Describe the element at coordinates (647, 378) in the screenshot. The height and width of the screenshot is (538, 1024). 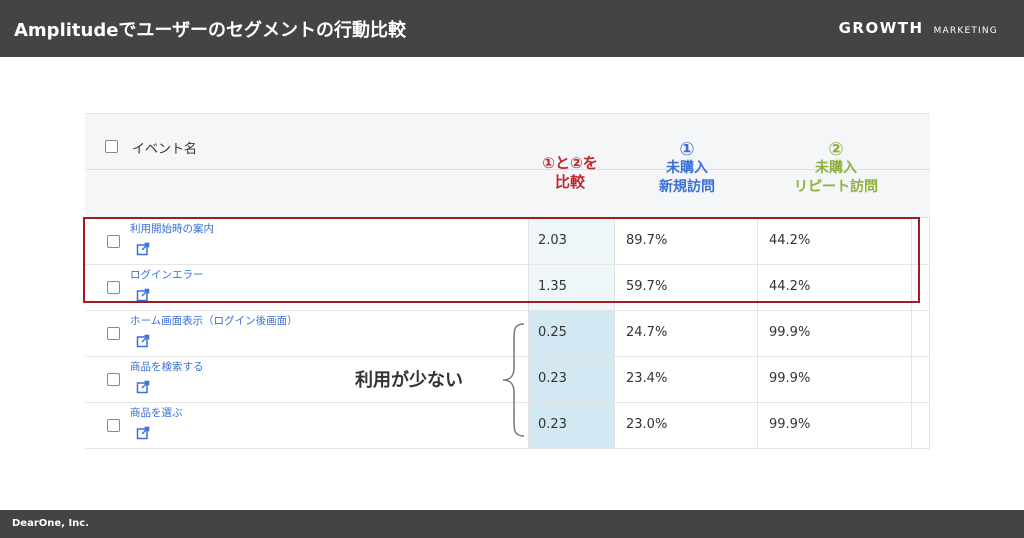
I see `new-visit-value: 23.4%` at that location.